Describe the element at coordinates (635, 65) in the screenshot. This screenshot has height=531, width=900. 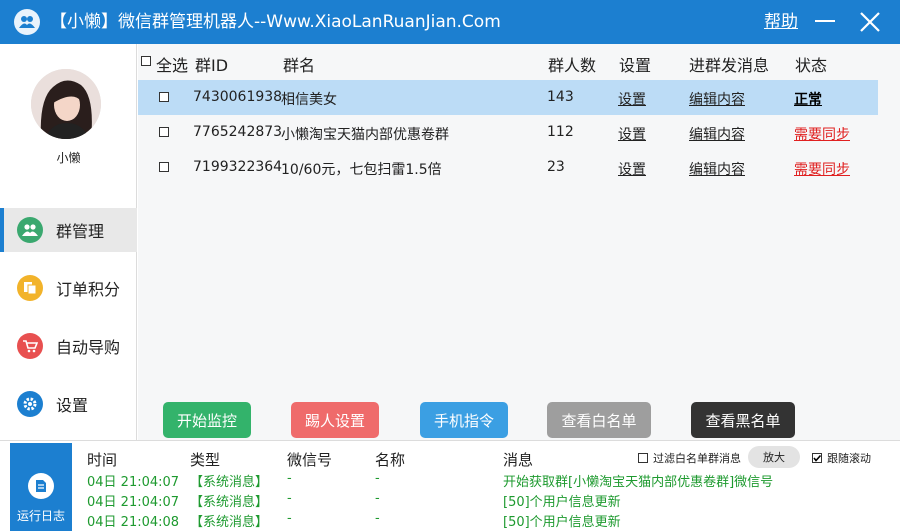
I see `header-settings: 设置` at that location.